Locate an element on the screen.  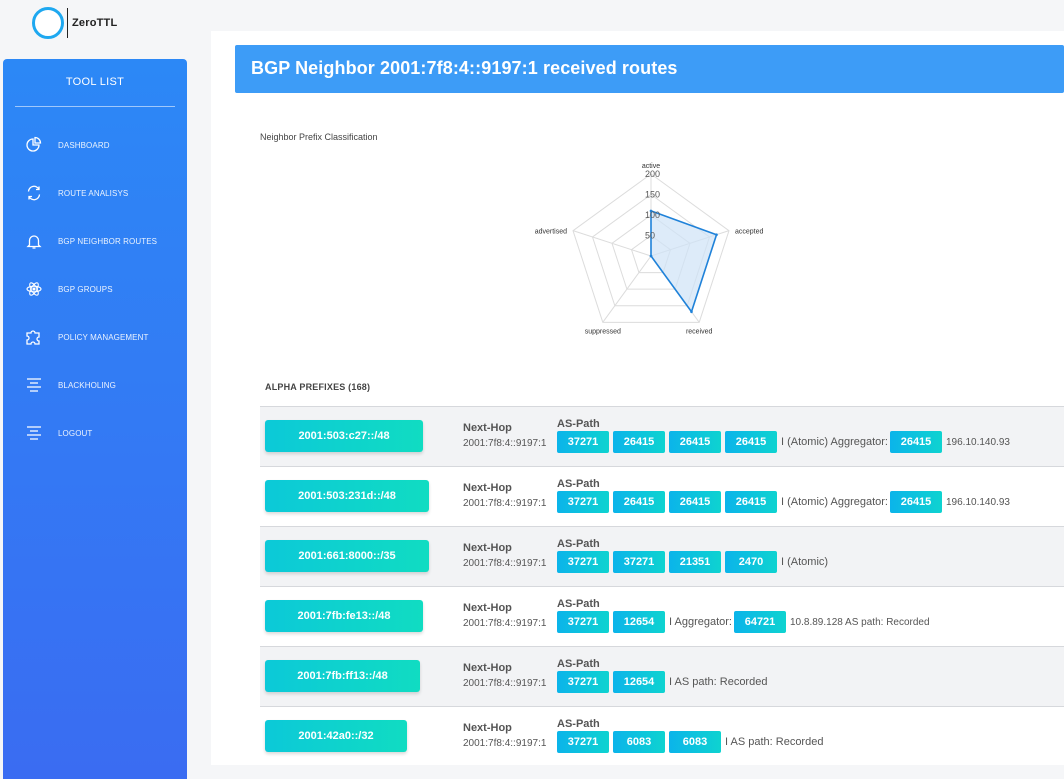
radar-tick-label: 200 is located at coordinates (652, 174).